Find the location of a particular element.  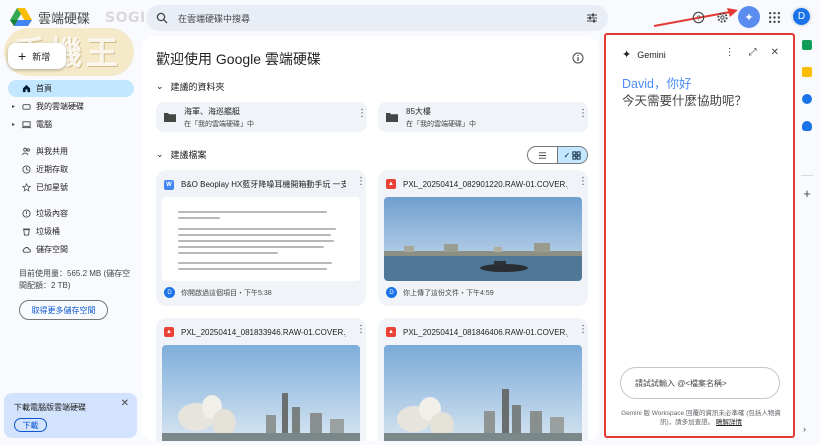

rail-divider is located at coordinates (807, 175).